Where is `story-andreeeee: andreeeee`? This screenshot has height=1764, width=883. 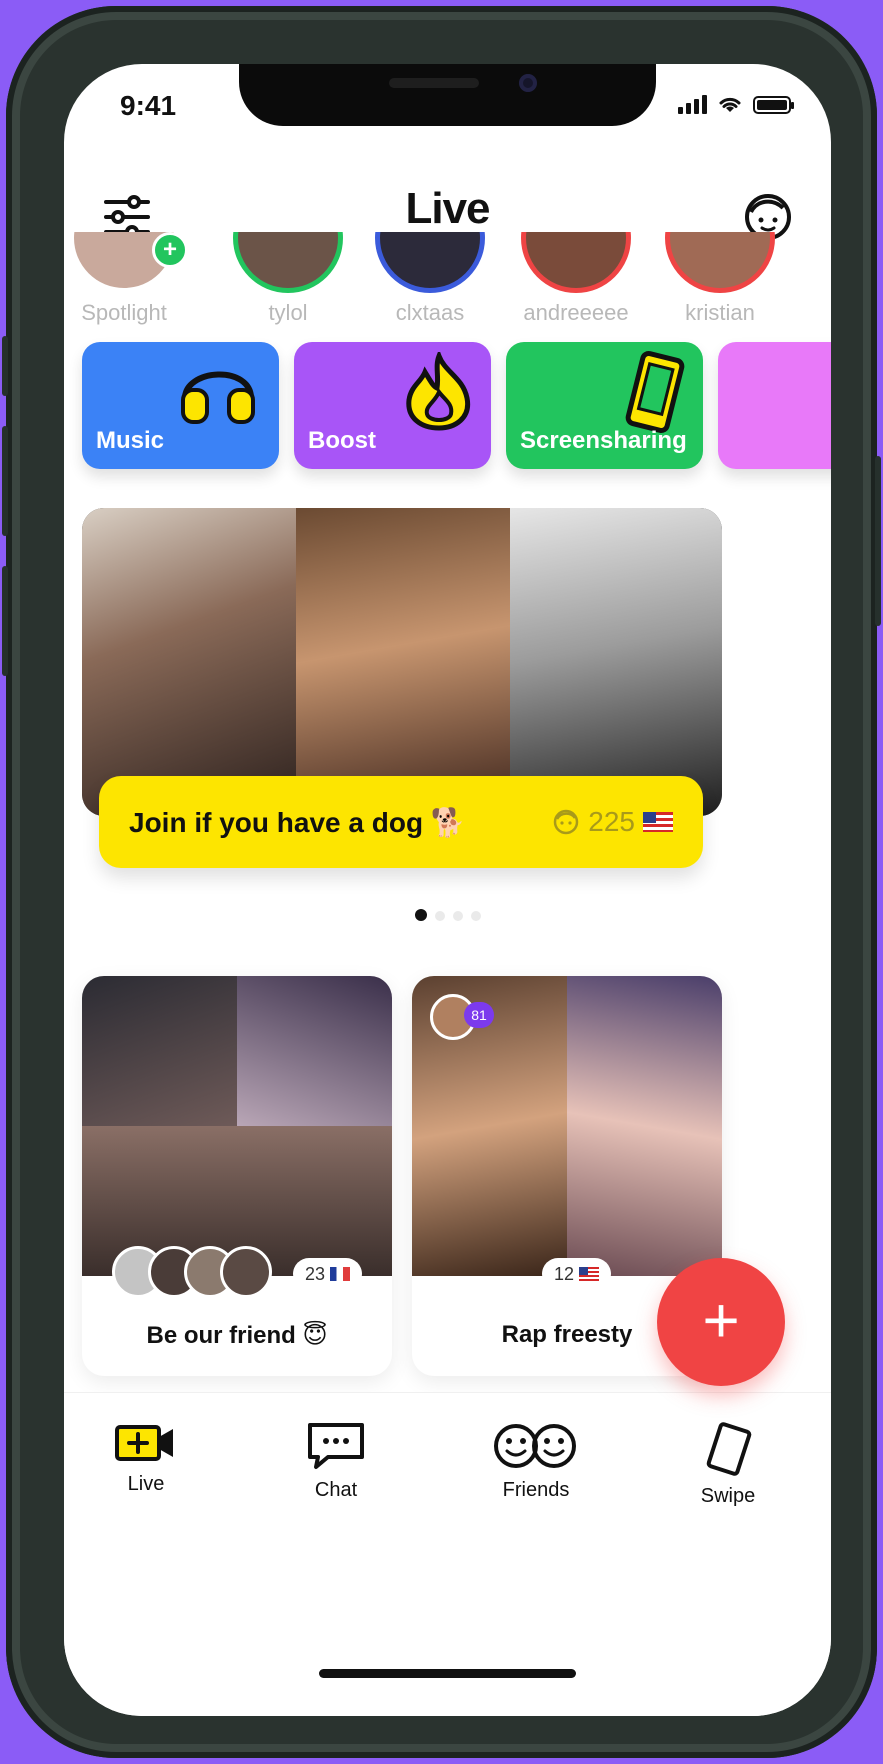 story-andreeeee: andreeeee is located at coordinates (576, 279).